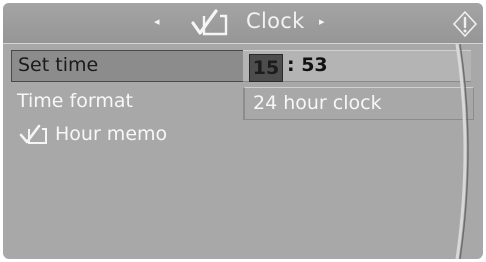 This screenshot has height=262, width=486. Describe the element at coordinates (111, 134) in the screenshot. I see `hour-memo-label: Hour memo` at that location.